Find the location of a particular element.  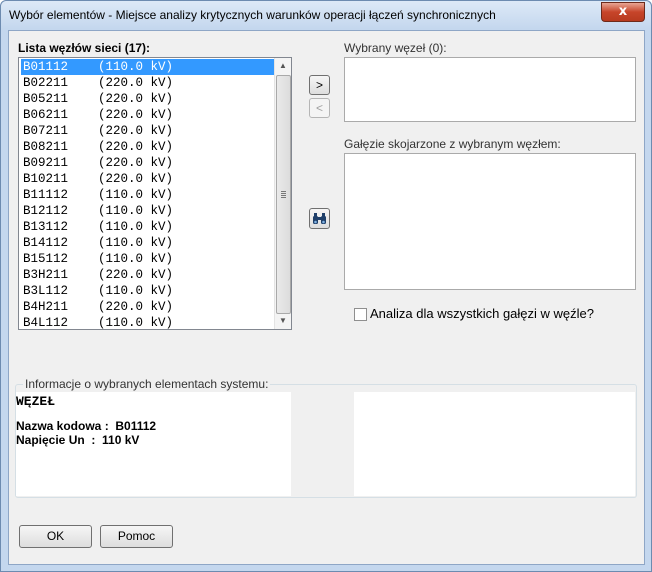

node-list-item: B4H211 (220.0 kV) is located at coordinates (148, 307).